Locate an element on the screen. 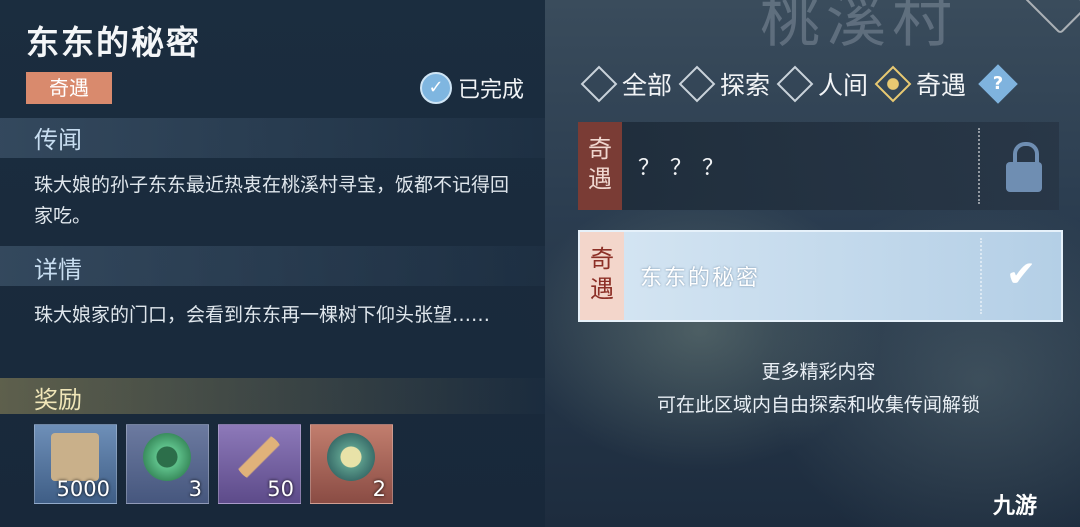  reward-item: 3 is located at coordinates (167, 464).